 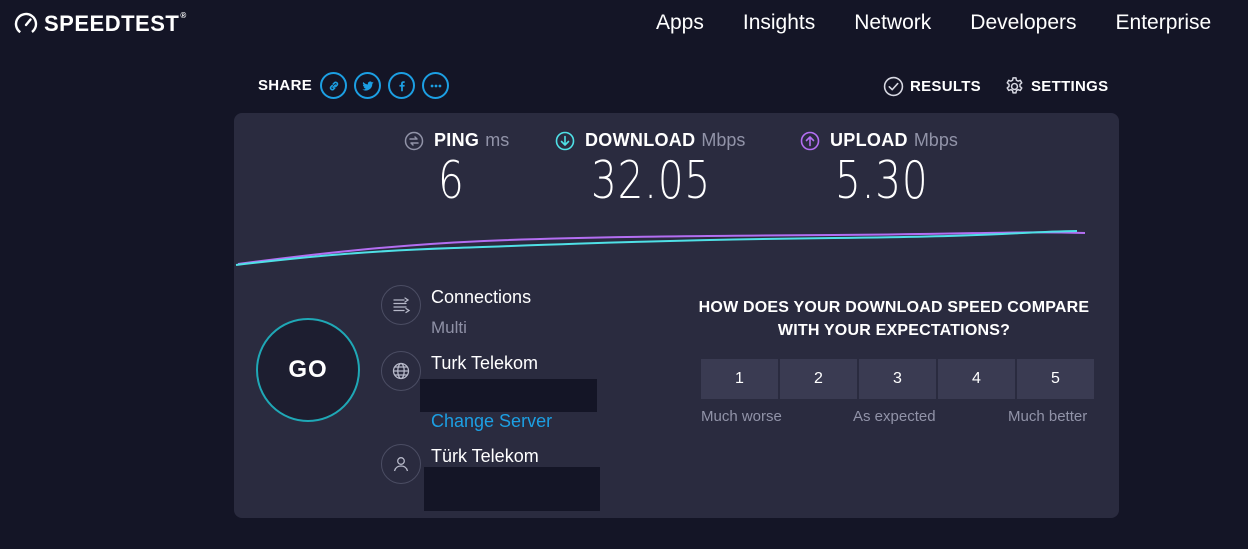 I want to click on link-icon, so click(x=334, y=85).